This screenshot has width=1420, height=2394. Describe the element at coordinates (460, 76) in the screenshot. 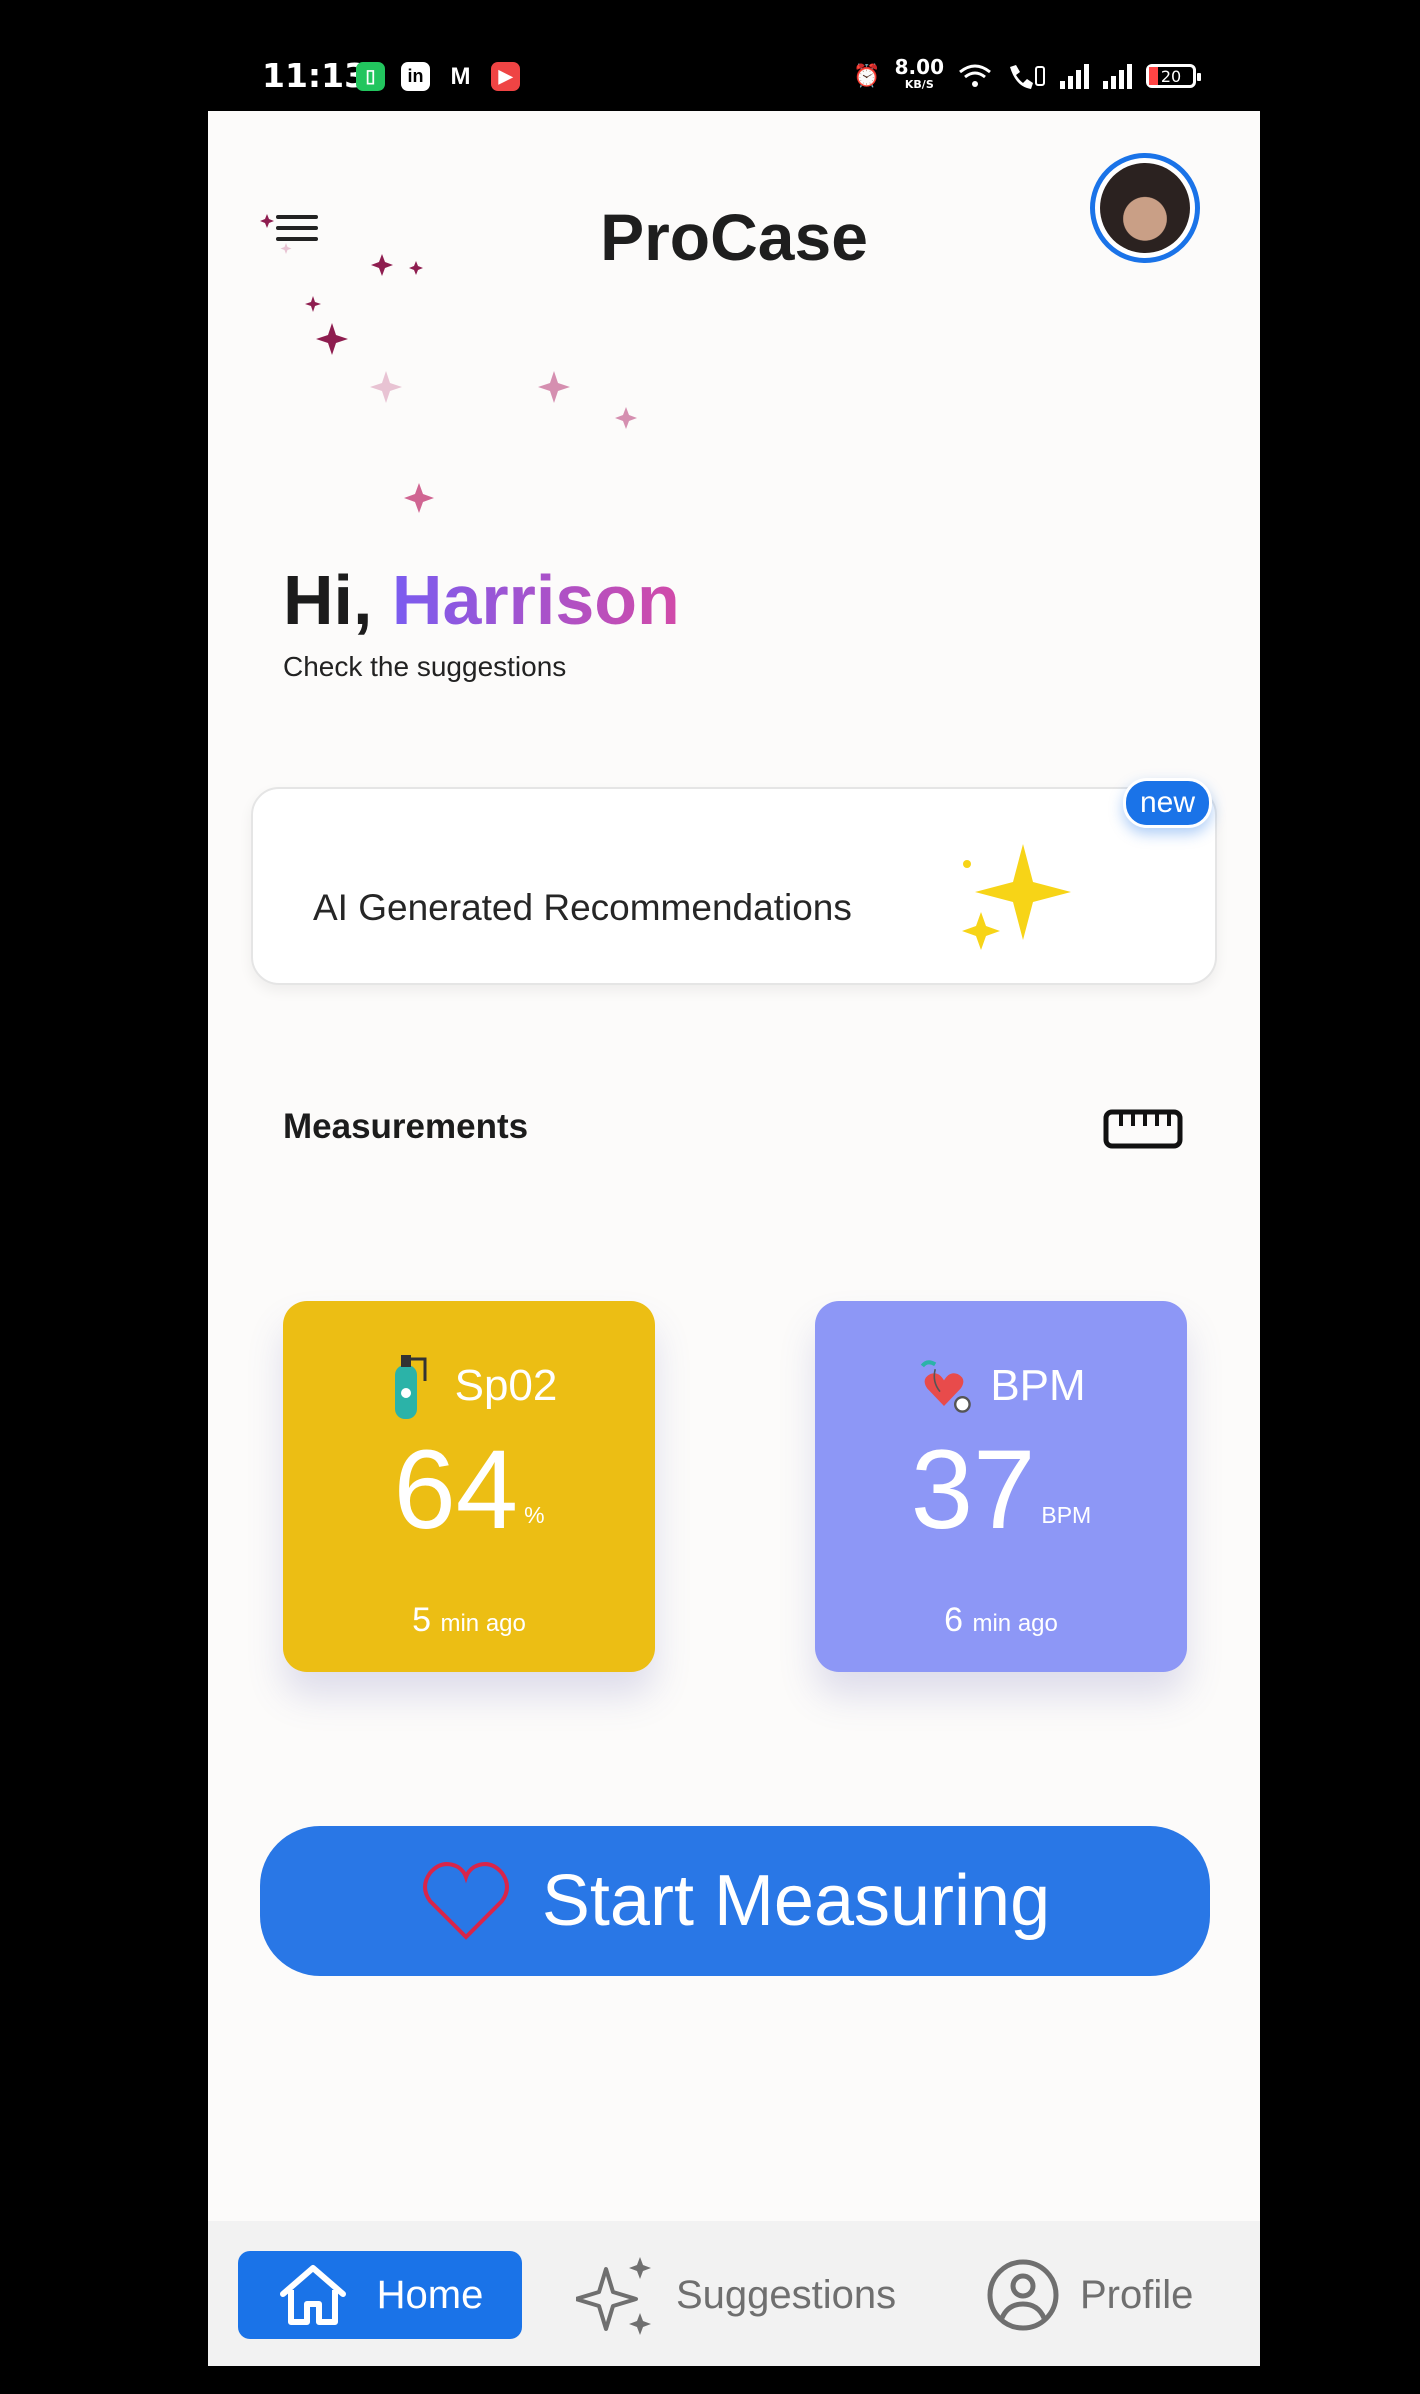

I see `gmail-icon: M` at that location.